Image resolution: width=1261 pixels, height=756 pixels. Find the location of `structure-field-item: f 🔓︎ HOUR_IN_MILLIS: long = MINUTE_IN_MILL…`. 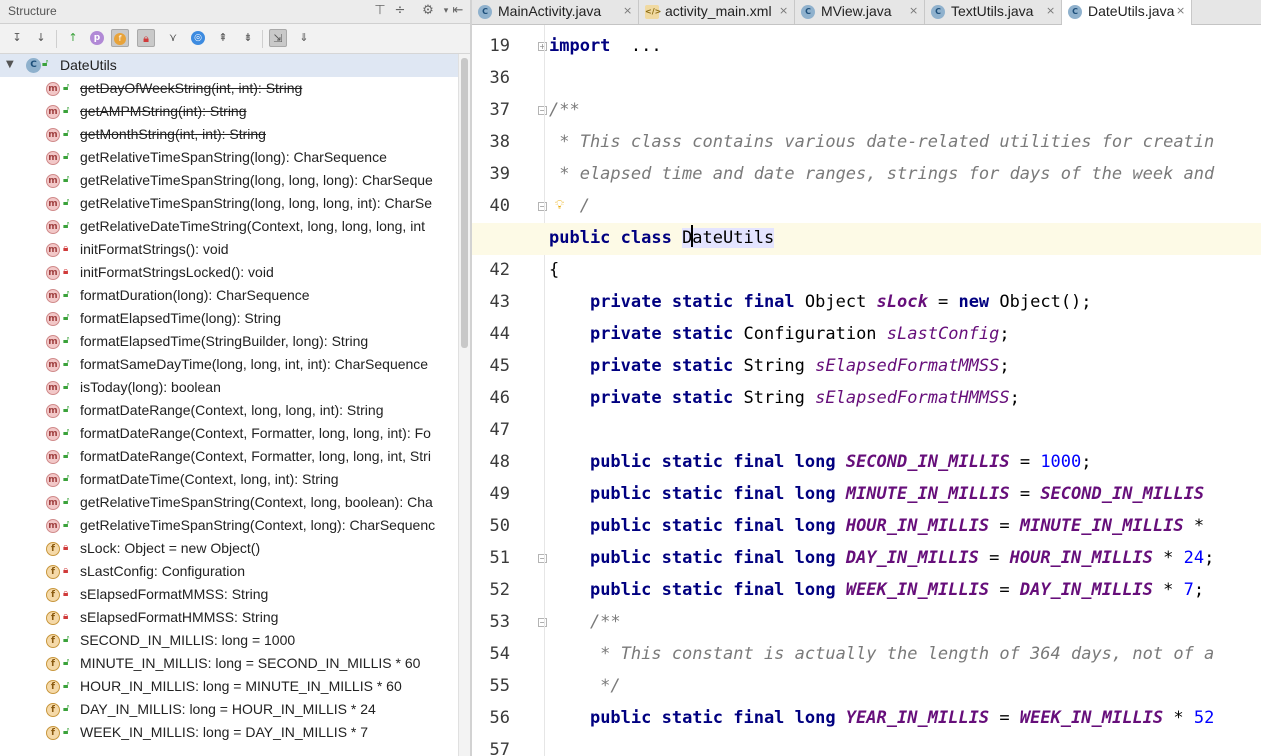

structure-field-item: f 🔓︎ HOUR_IN_MILLIS: long = MINUTE_IN_MILL… is located at coordinates (229, 686).